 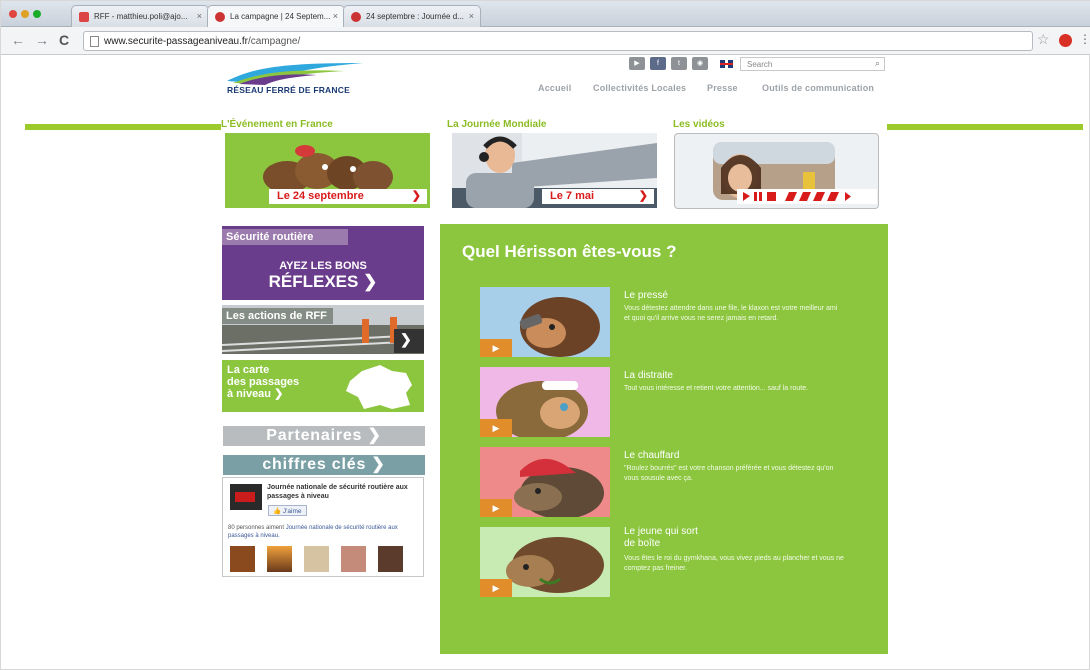 I want to click on browser-menu-icon: ⋮, so click(x=1084, y=39).